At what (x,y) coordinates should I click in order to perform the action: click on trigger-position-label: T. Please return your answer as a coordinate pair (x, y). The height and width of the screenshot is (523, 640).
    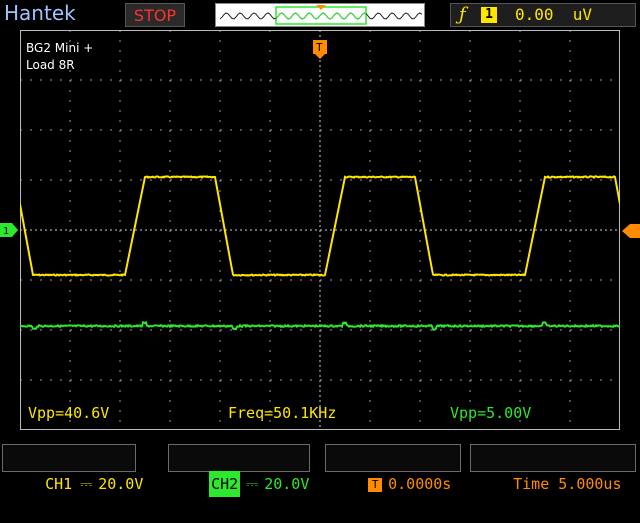
    Looking at the image, I should click on (319, 47).